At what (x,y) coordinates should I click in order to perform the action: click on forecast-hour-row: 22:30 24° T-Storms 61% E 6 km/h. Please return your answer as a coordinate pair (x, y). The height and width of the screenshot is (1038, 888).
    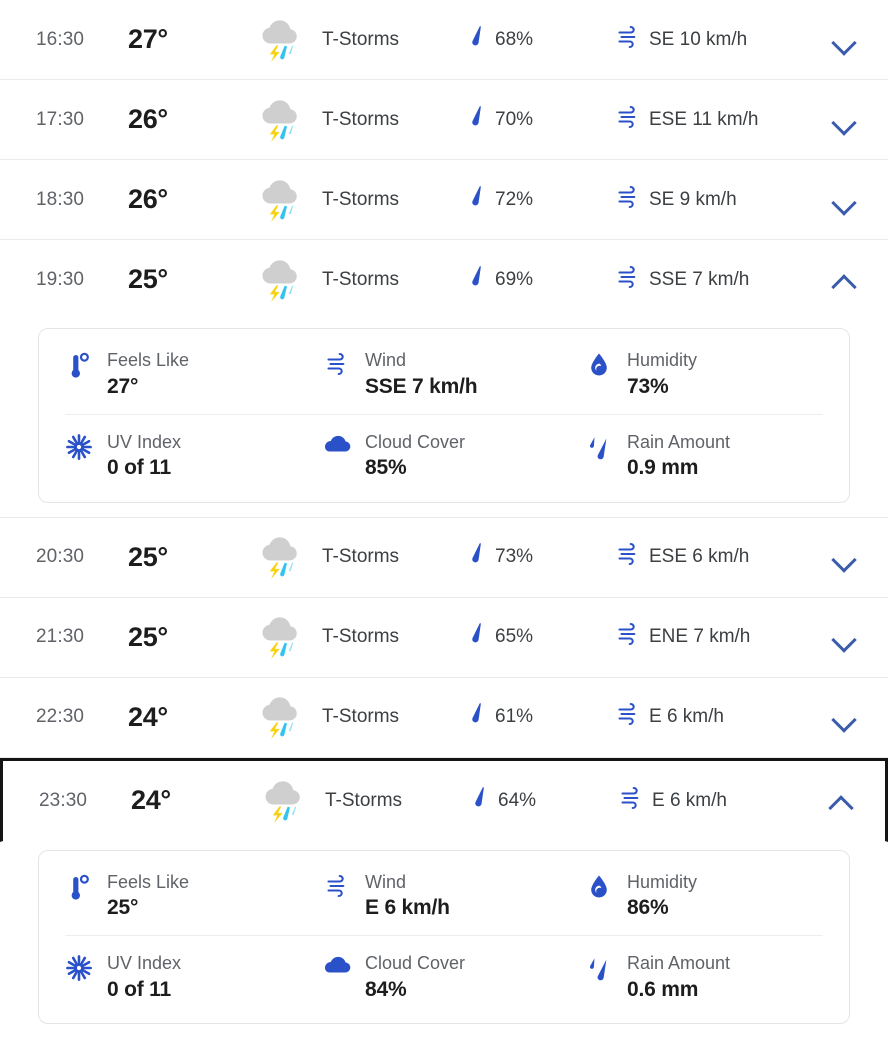
    Looking at the image, I should click on (444, 718).